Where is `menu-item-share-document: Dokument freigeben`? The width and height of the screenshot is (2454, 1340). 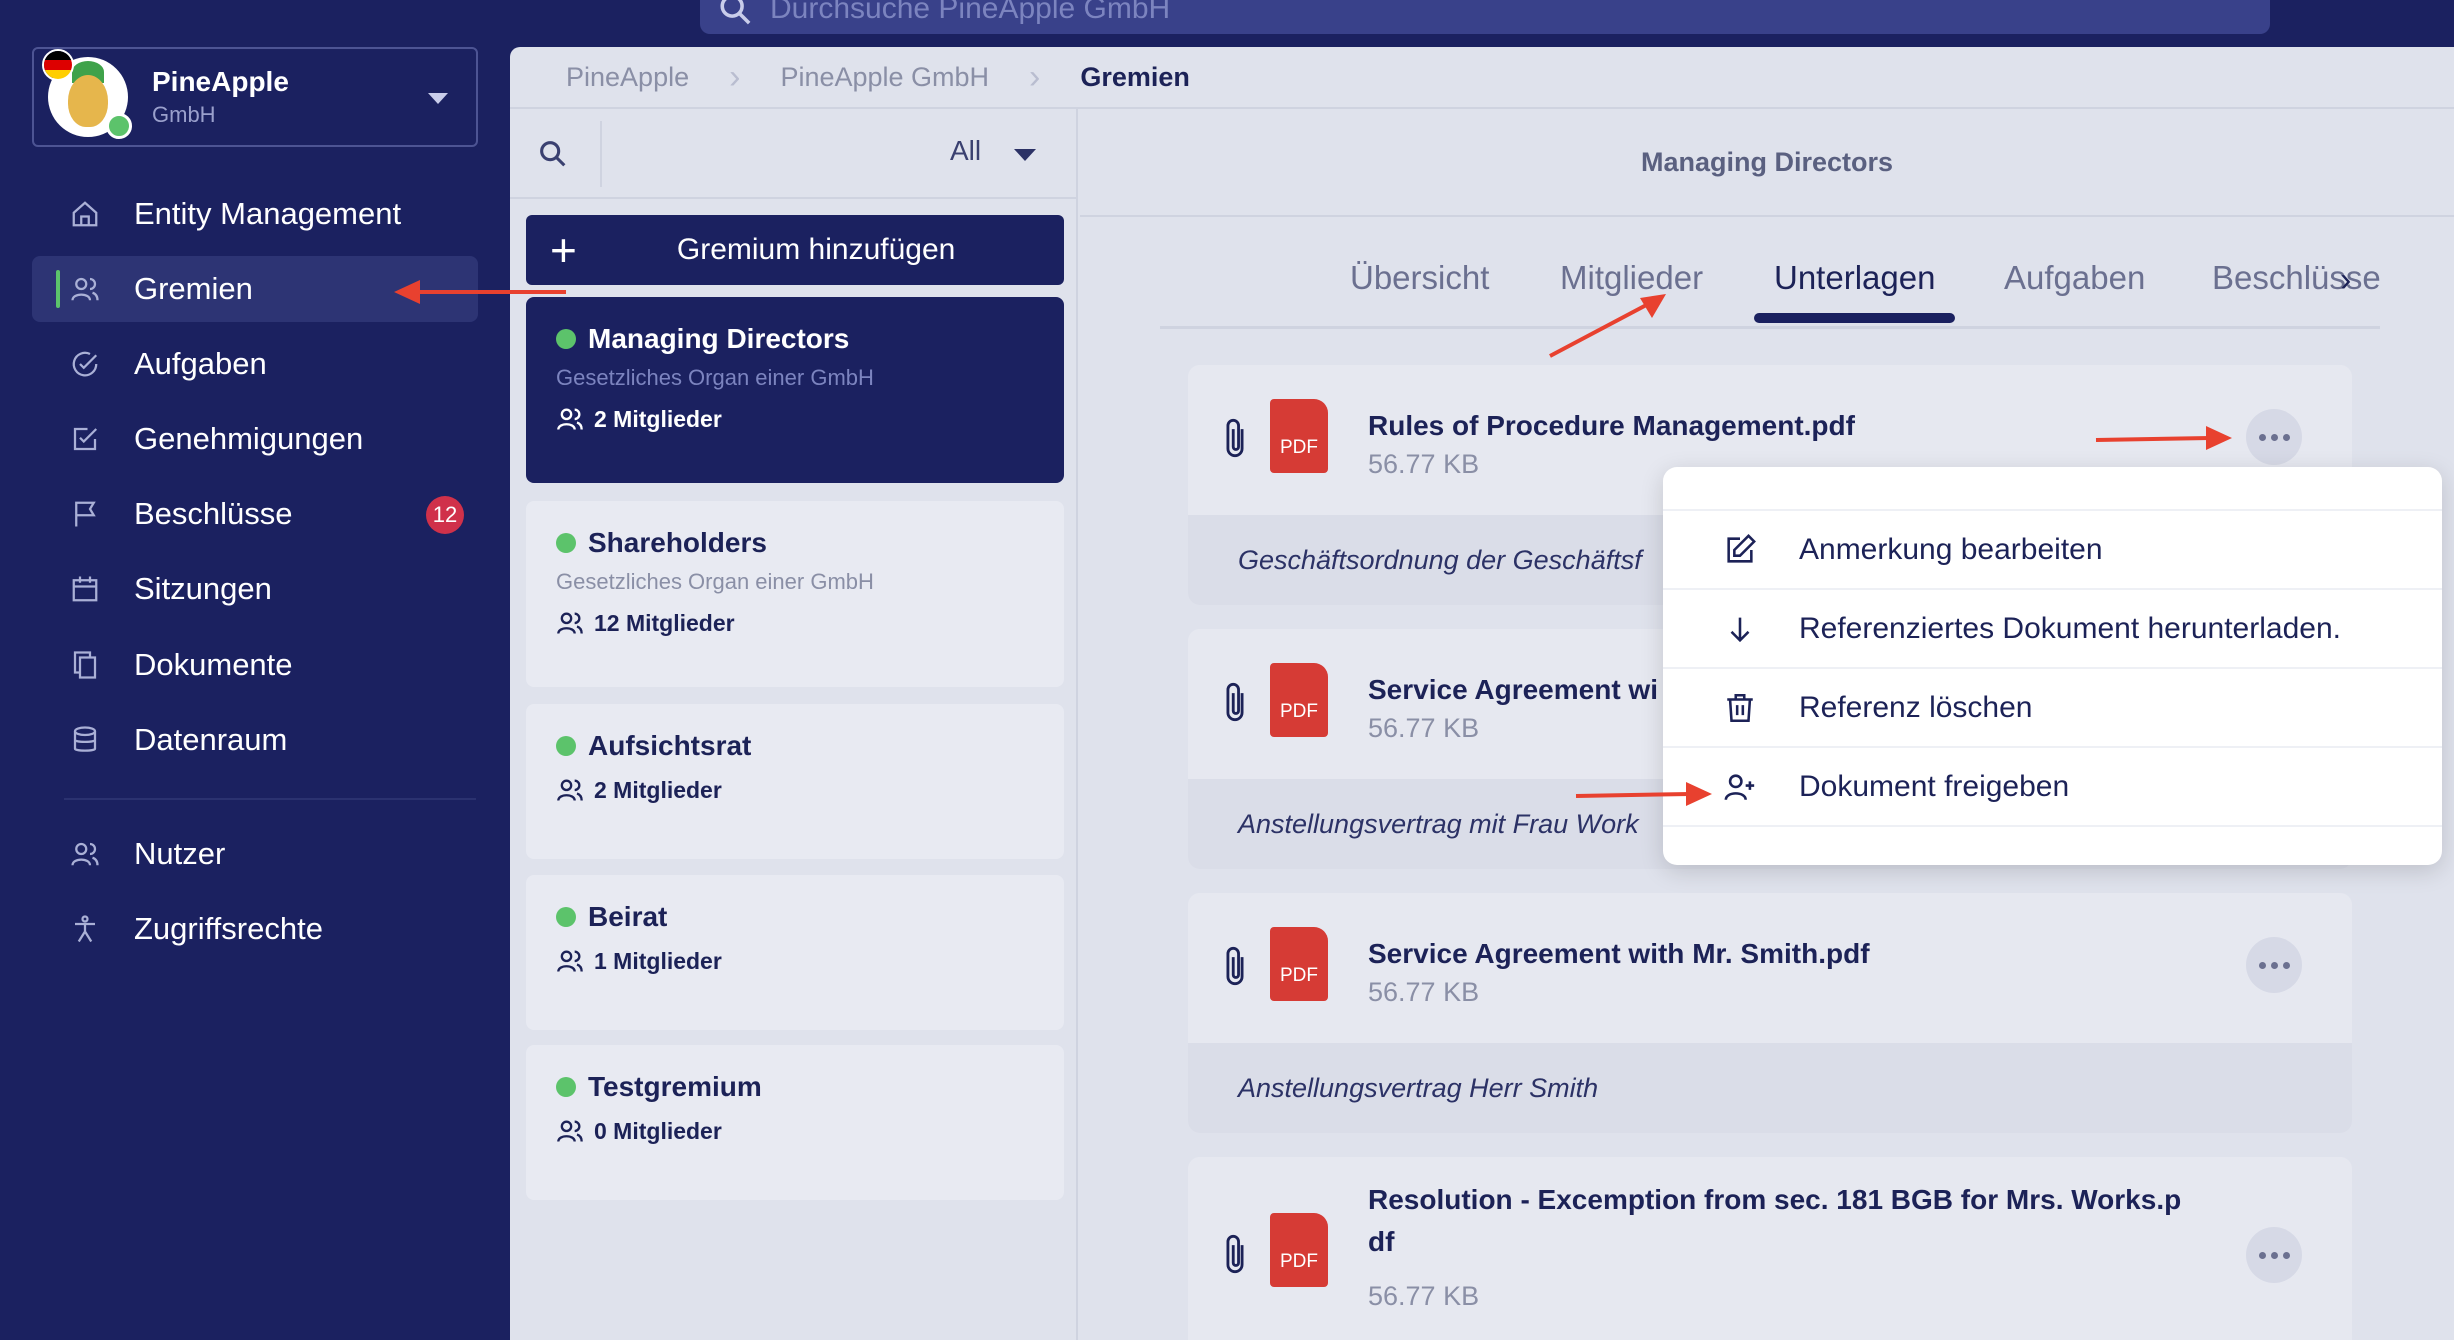 menu-item-share-document: Dokument freigeben is located at coordinates (2052, 787).